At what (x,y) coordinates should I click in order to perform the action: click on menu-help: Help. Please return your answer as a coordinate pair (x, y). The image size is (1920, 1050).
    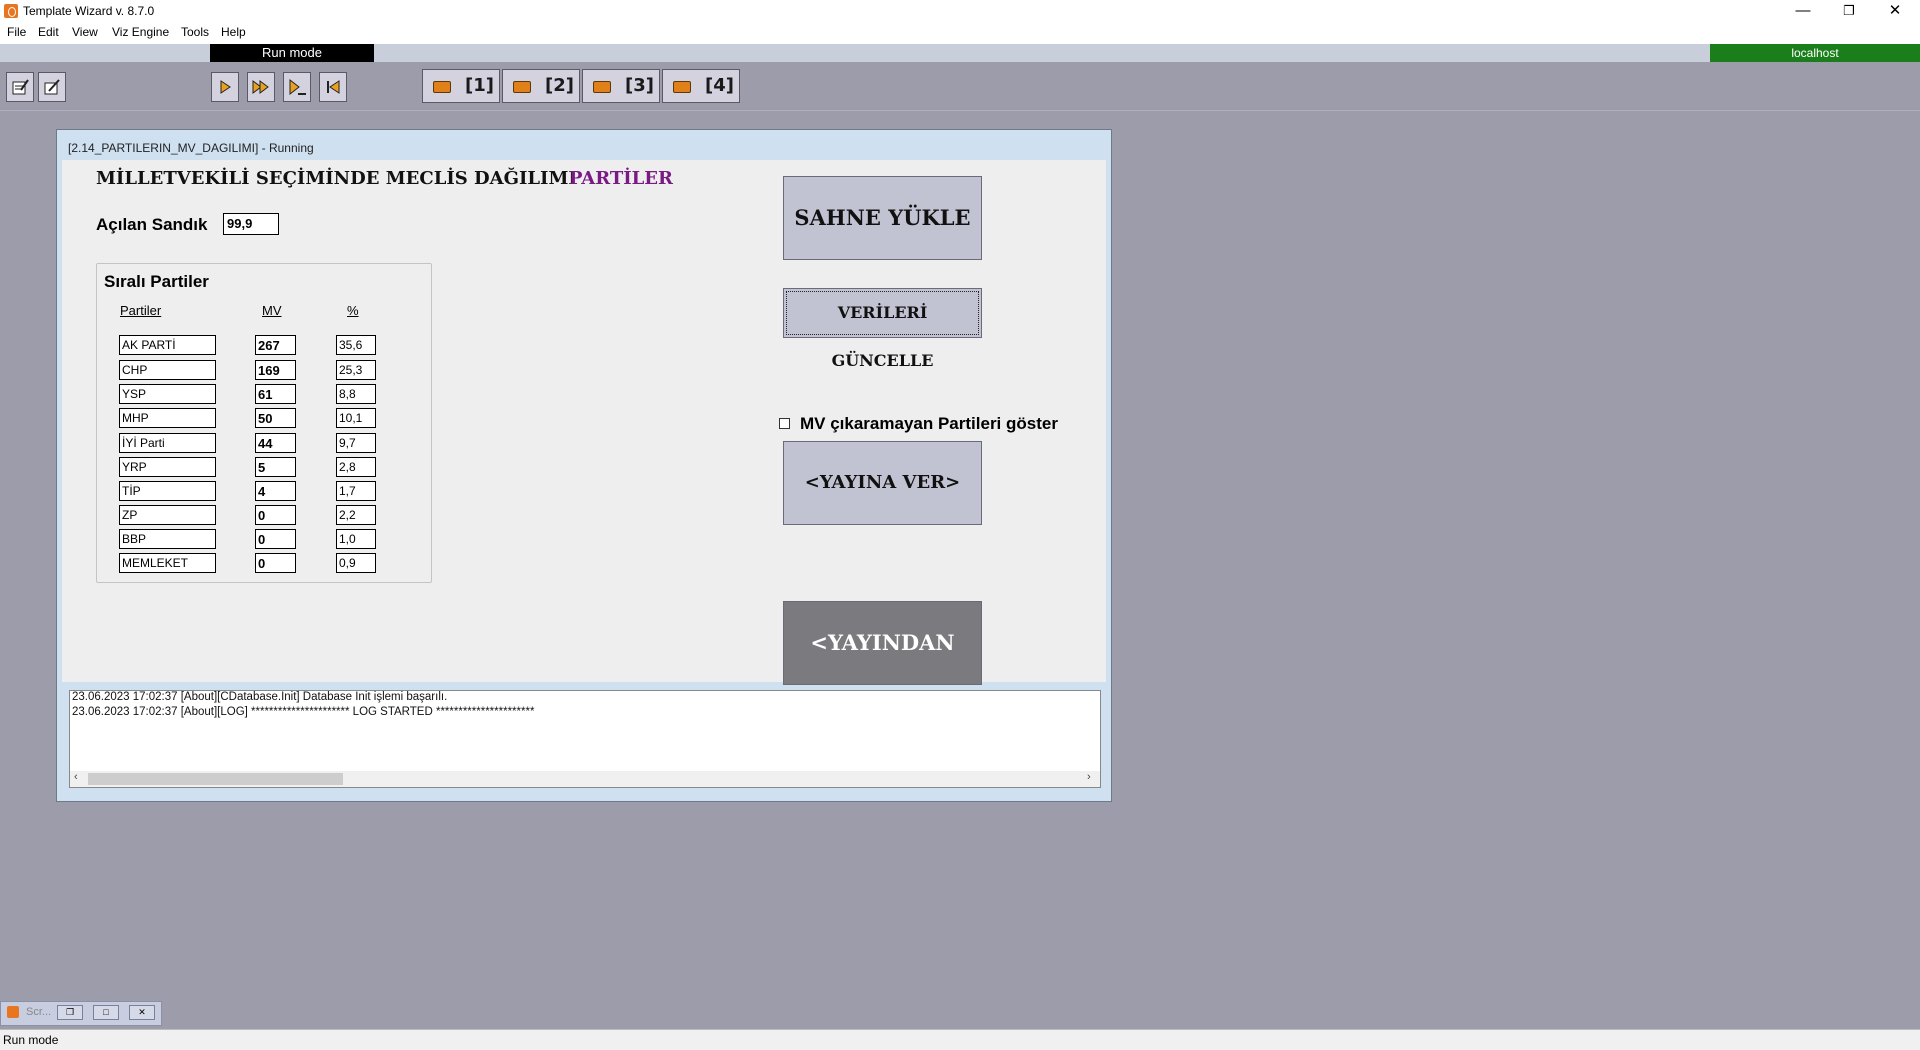
    Looking at the image, I should click on (233, 32).